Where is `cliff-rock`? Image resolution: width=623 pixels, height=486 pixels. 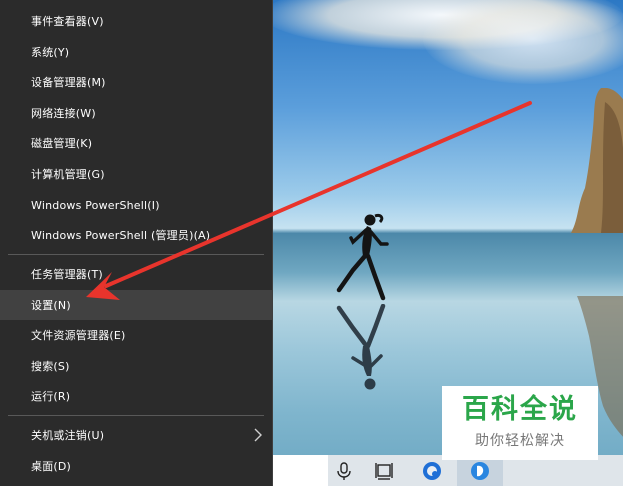
cliff-rock is located at coordinates (597, 160).